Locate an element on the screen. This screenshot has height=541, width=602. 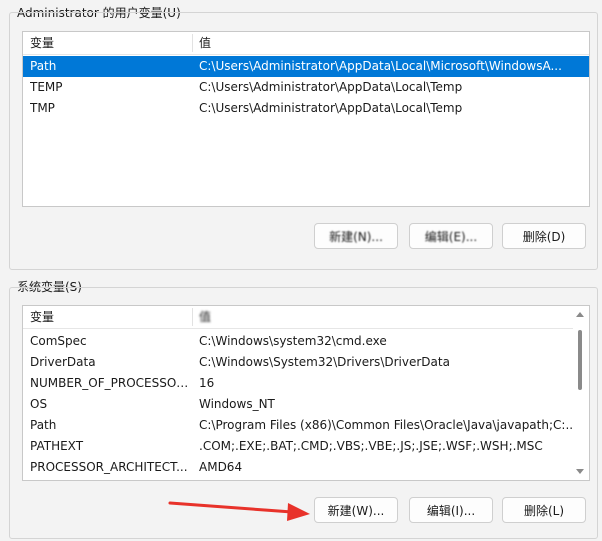
var-value: C:\Windows\System32\Drivers\DriverData is located at coordinates (324, 362).